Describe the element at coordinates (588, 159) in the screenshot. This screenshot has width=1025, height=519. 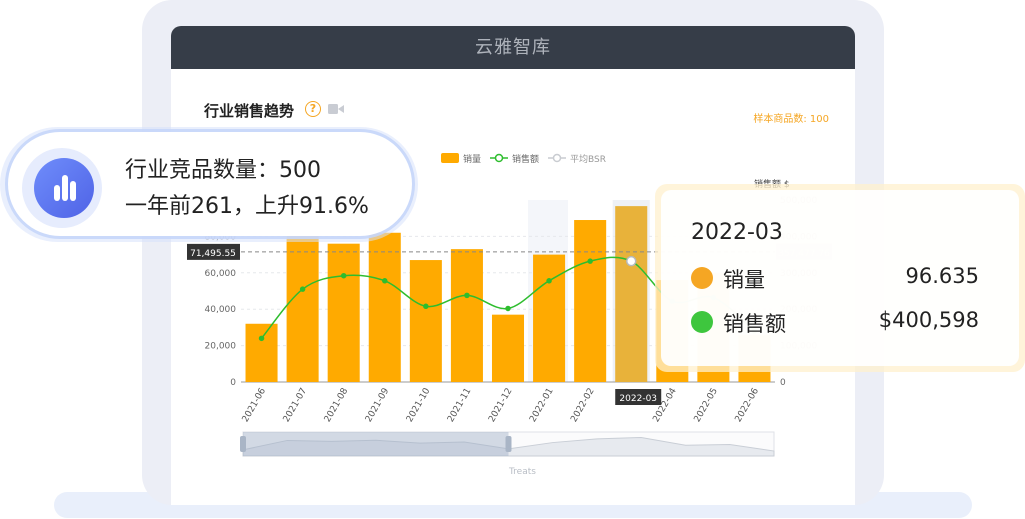
I see `legend-label-avg-bsr: 平均BSR` at that location.